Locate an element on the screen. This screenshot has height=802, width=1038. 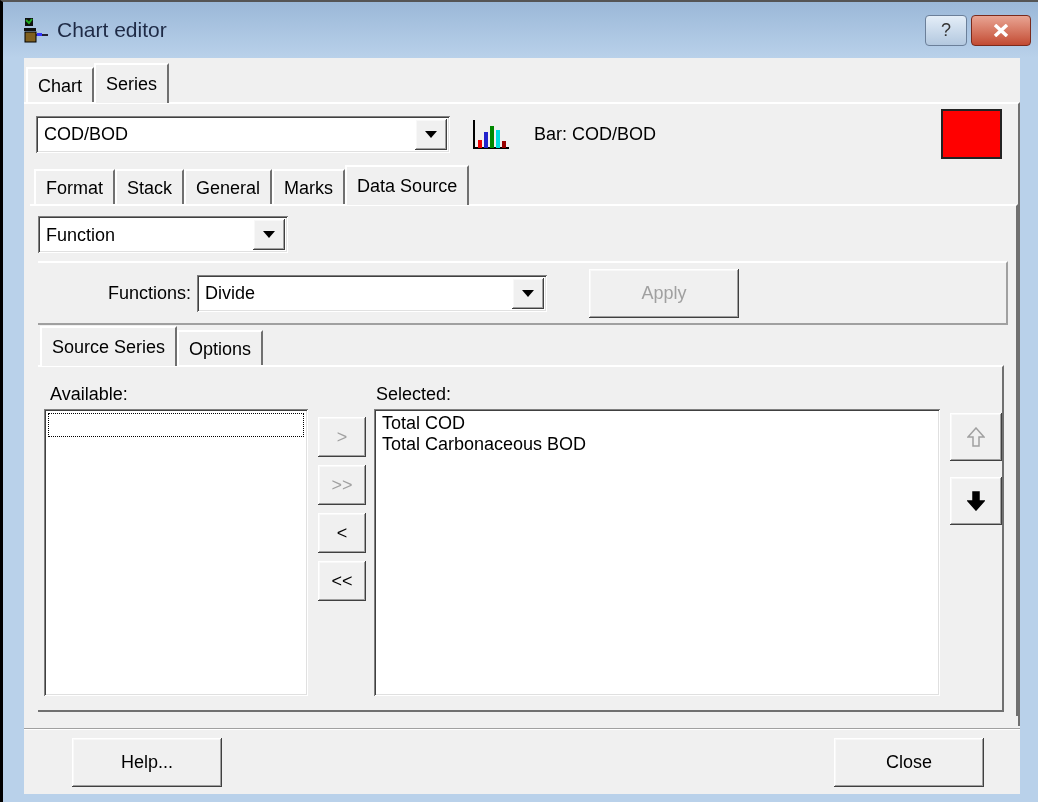
down-arrow-icon is located at coordinates (976, 501).